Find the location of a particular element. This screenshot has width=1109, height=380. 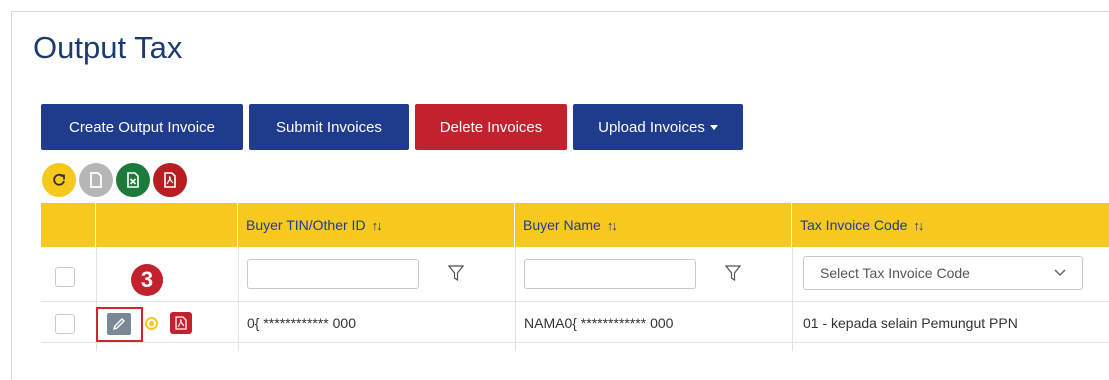

submit-invoices-button: Submit Invoices is located at coordinates (329, 127).